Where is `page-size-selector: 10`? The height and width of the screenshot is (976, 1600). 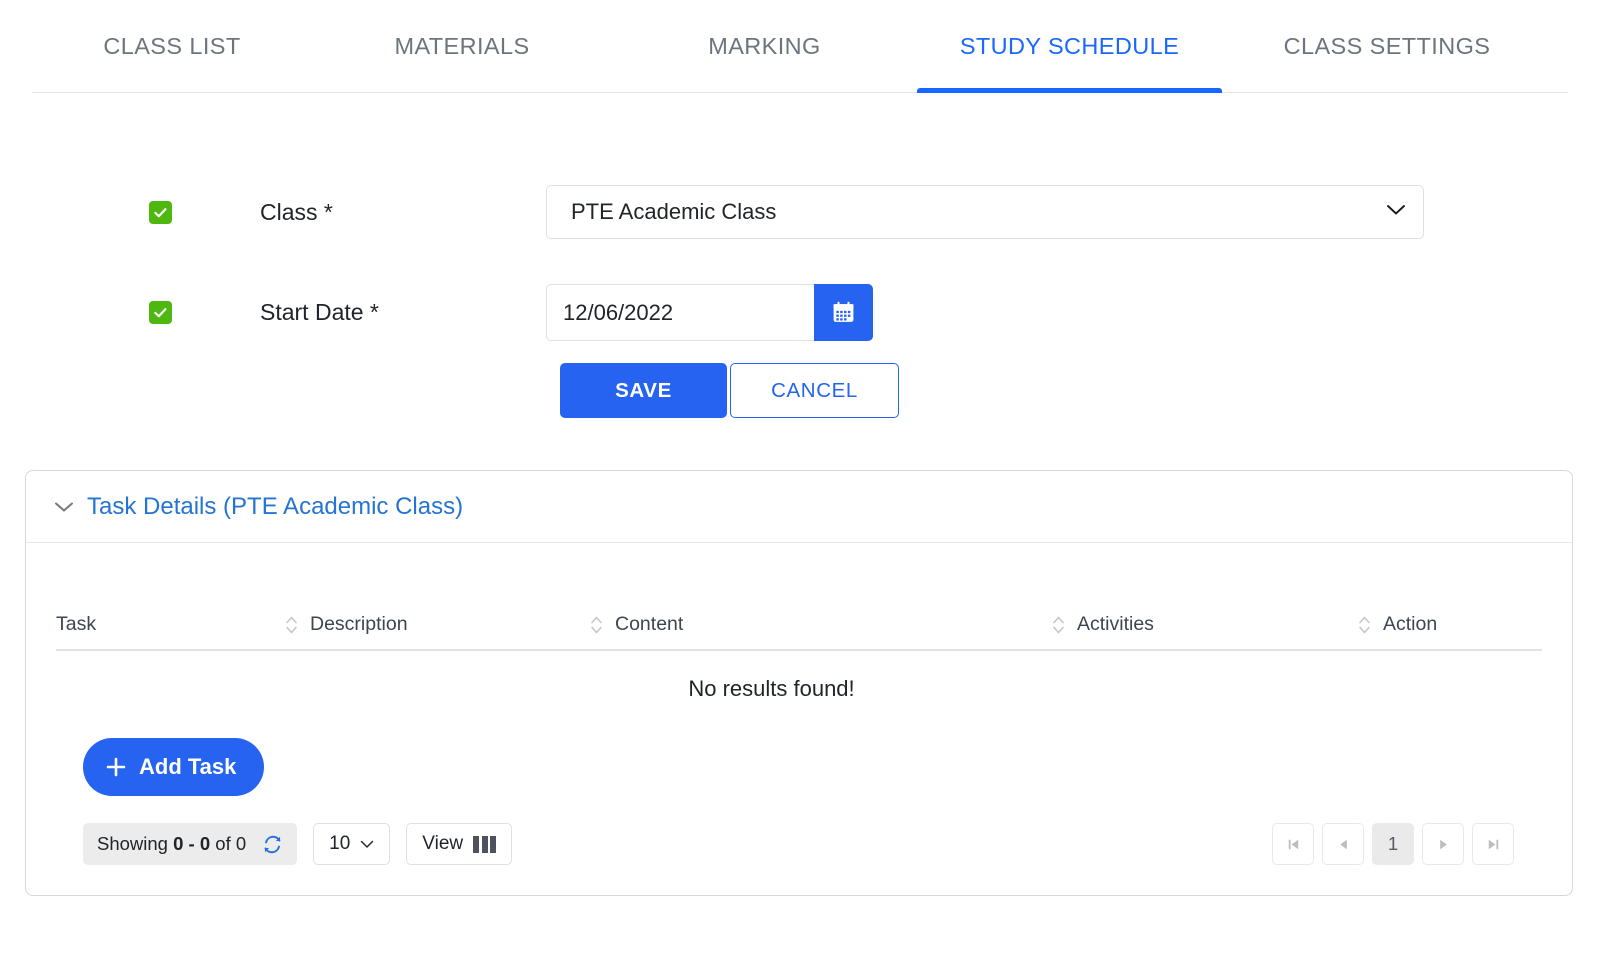
page-size-selector: 10 is located at coordinates (352, 844).